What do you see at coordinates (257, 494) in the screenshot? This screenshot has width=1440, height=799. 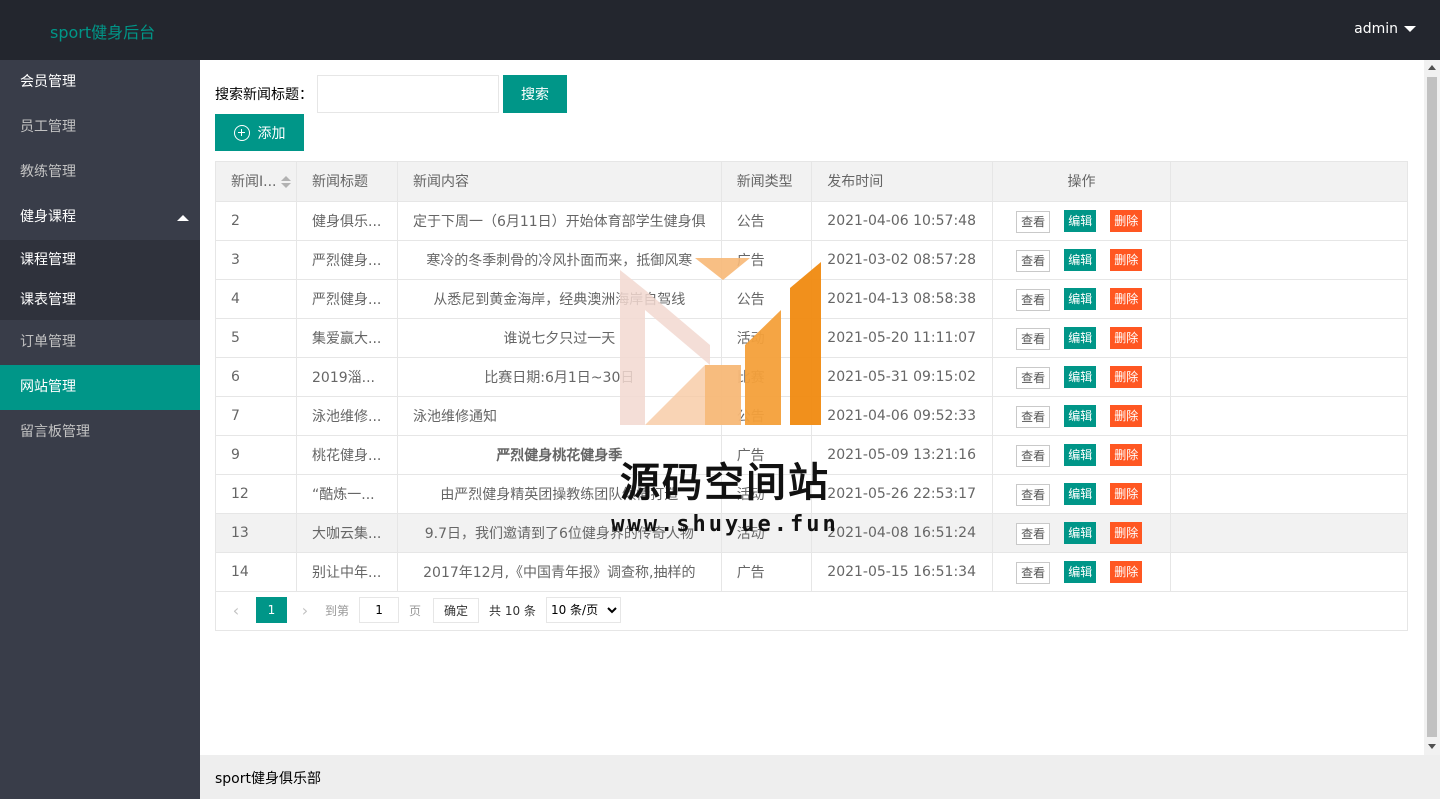 I see `cell-id: 12` at bounding box center [257, 494].